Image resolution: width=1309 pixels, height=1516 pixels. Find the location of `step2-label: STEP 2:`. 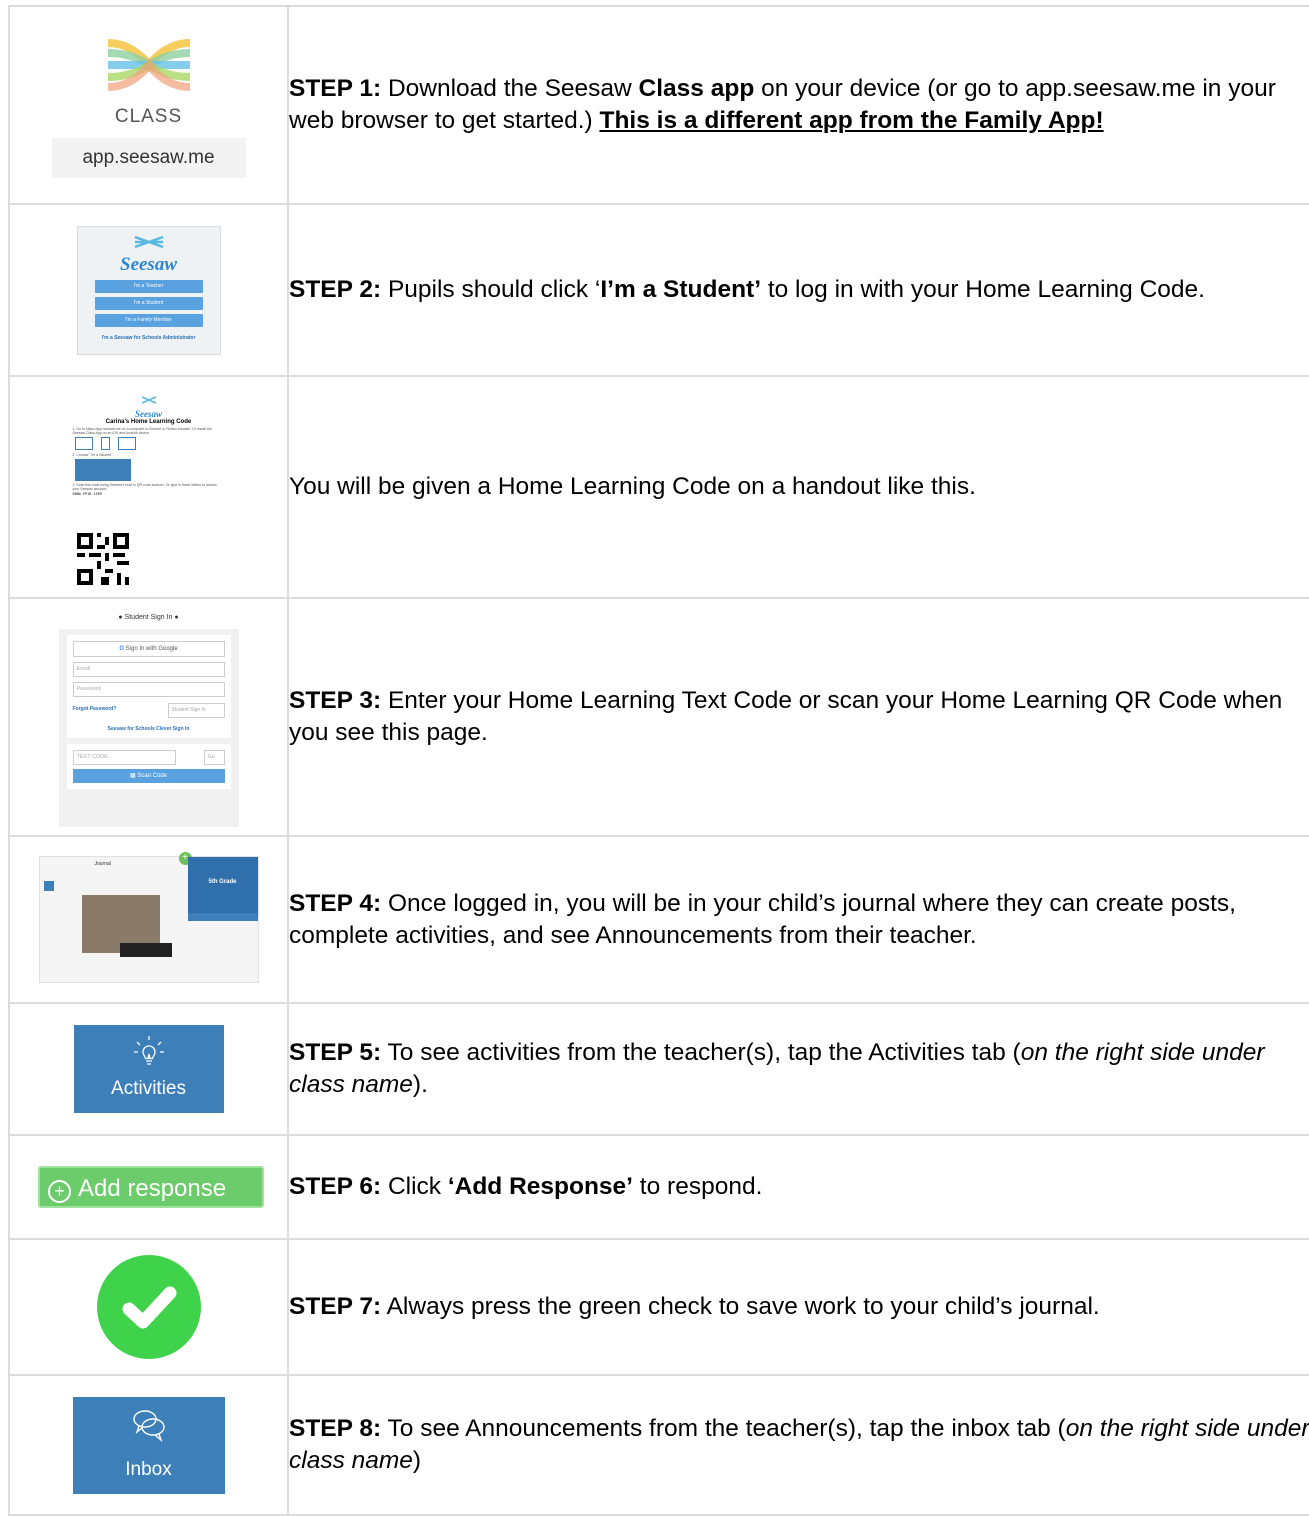

step2-label: STEP 2: is located at coordinates (335, 289).